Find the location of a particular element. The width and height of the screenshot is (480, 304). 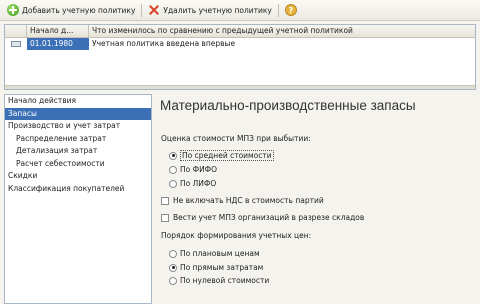

add-policy-label: Добавить учетную политику is located at coordinates (79, 10).